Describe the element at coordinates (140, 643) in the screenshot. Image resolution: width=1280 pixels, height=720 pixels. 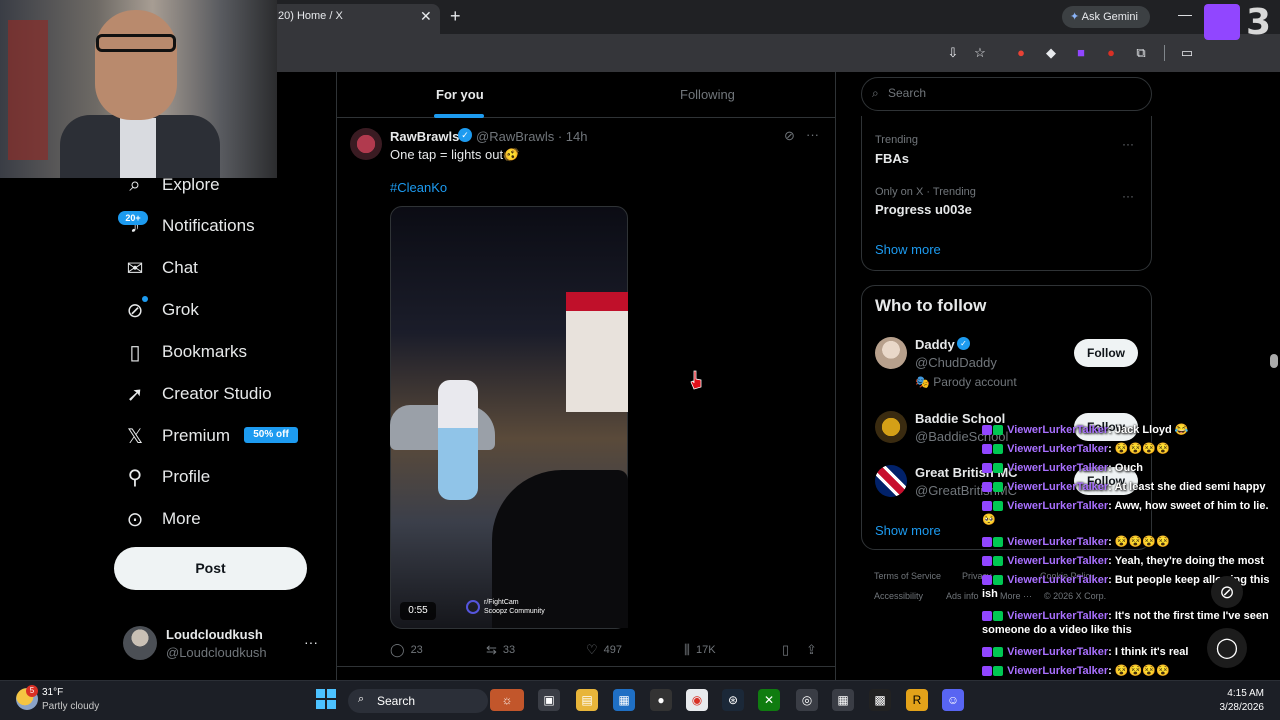
I see `account-avatar` at that location.